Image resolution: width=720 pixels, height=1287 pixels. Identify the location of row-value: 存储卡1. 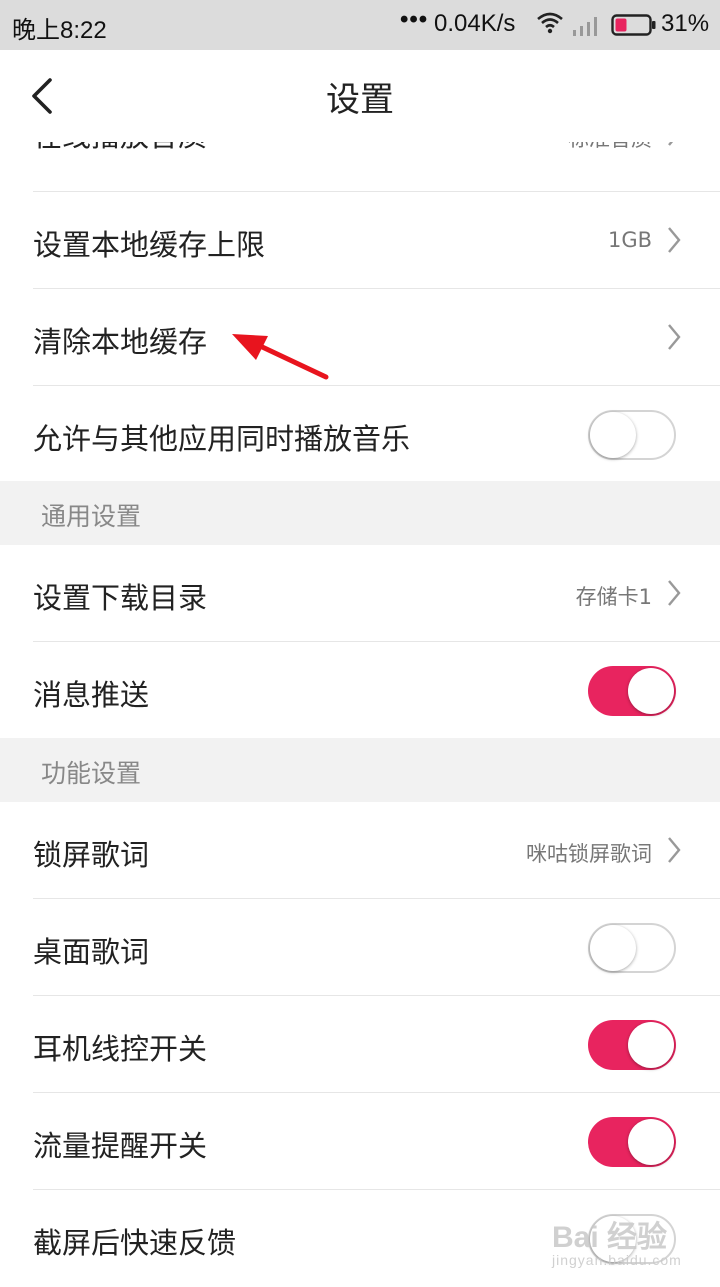
(613, 597).